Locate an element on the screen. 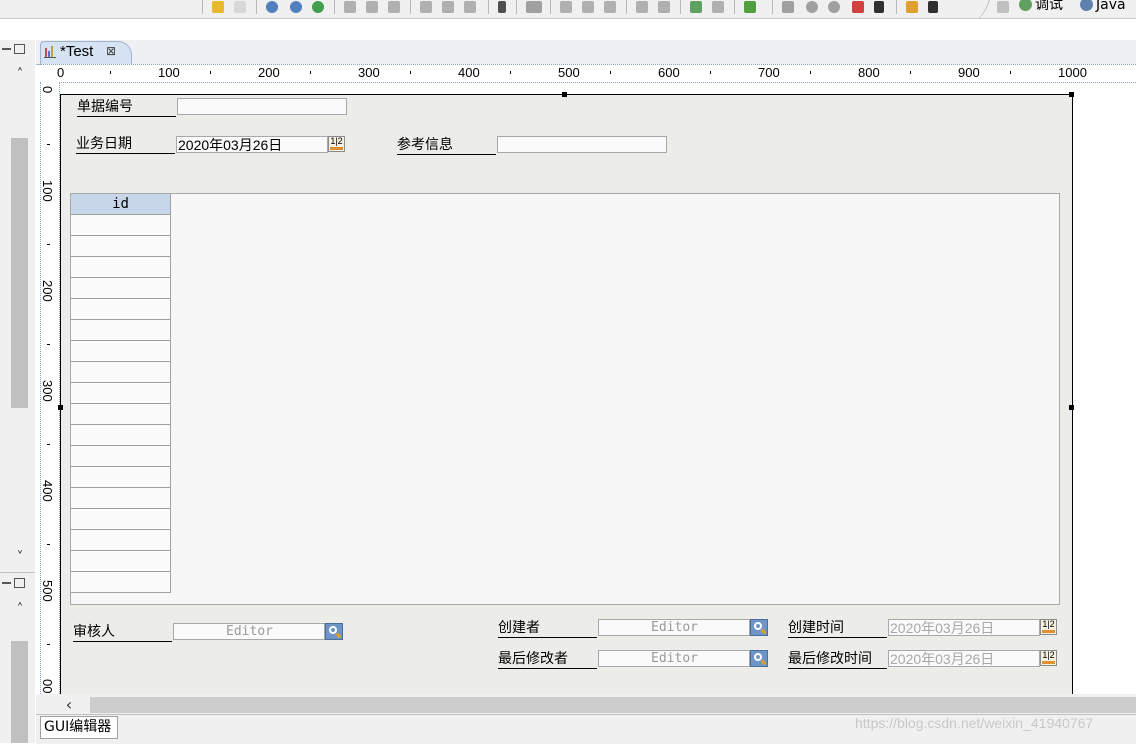 The image size is (1136, 744). debug-perspective-icon is located at coordinates (1025, 5).